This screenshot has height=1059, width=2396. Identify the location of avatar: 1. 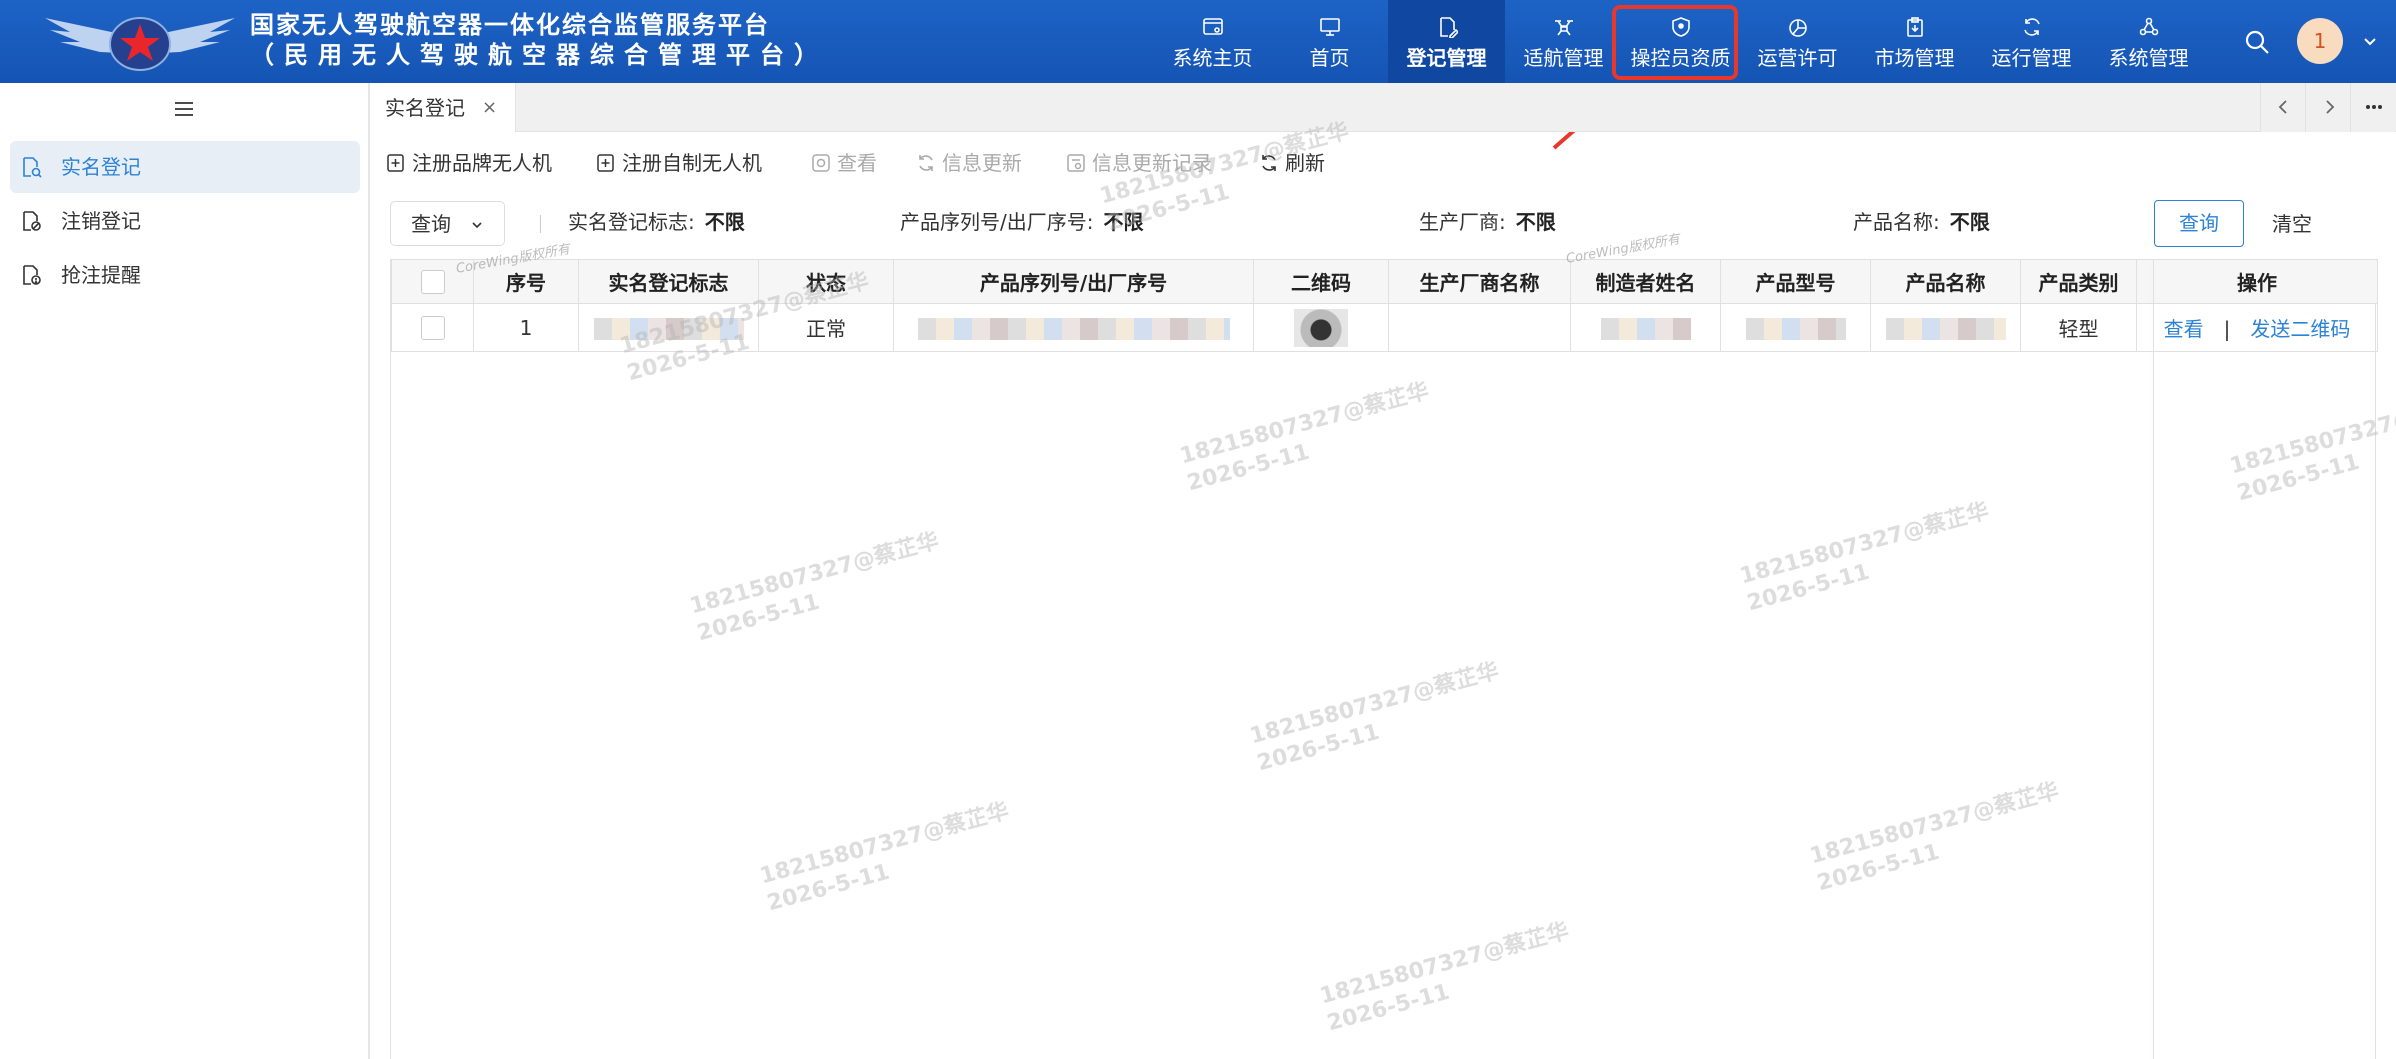
(2320, 41).